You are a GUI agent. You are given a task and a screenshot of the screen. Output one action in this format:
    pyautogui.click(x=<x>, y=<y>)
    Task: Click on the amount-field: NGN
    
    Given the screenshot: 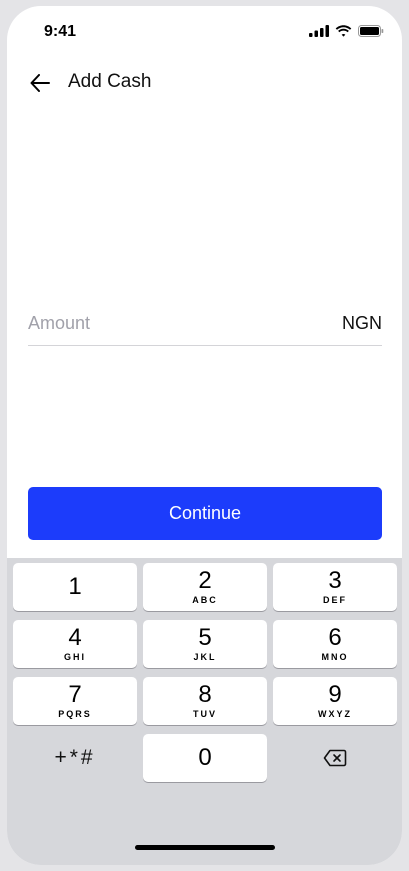 What is the action you would take?
    pyautogui.click(x=205, y=327)
    